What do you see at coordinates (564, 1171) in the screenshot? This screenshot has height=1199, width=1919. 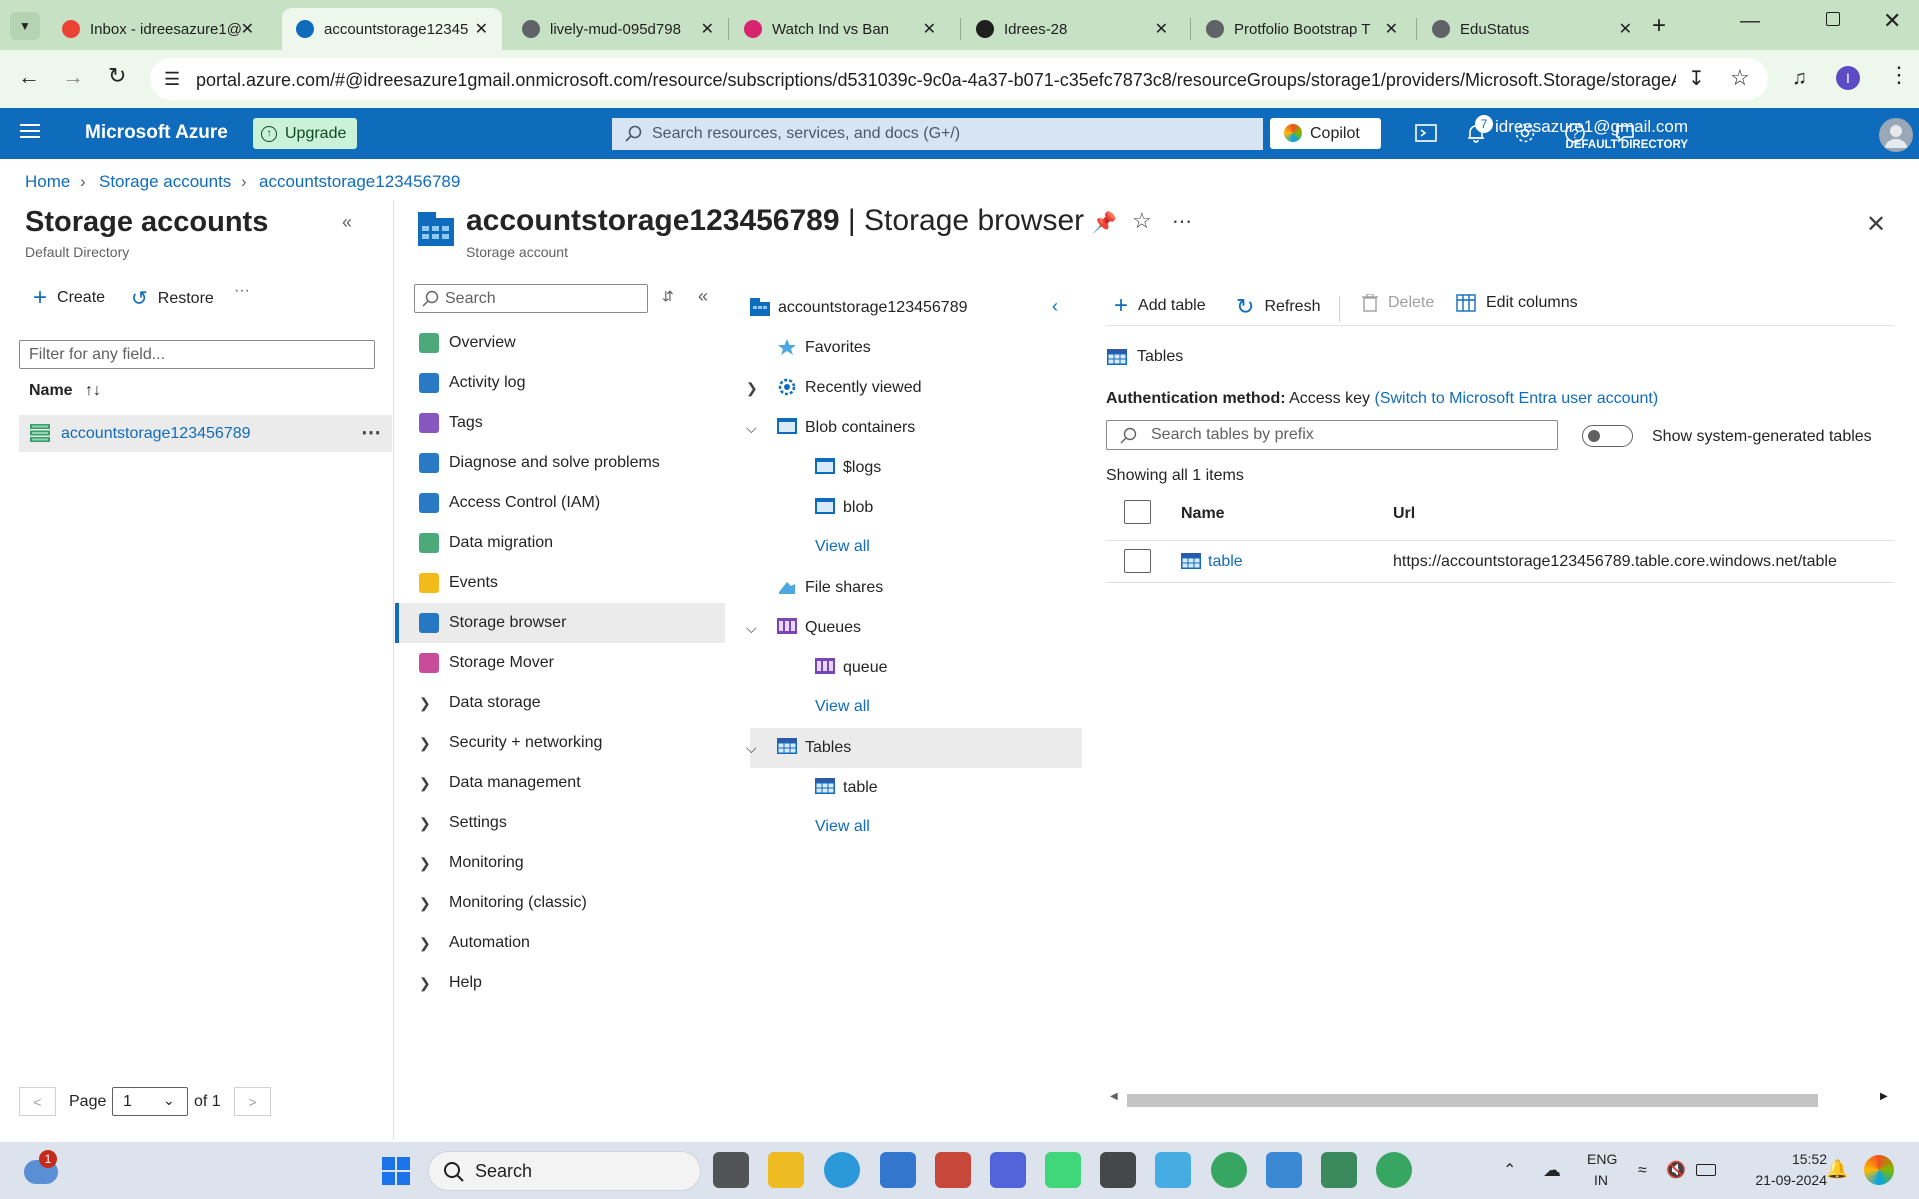 I see `taskbar-search: Search` at bounding box center [564, 1171].